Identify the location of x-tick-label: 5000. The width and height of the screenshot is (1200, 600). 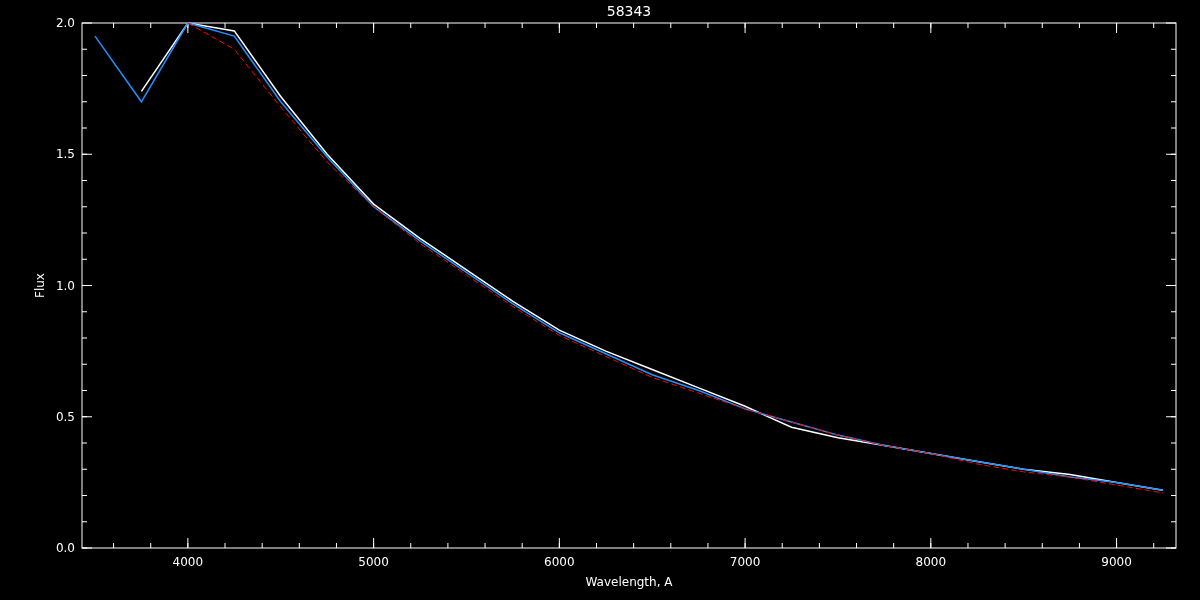
(373, 562).